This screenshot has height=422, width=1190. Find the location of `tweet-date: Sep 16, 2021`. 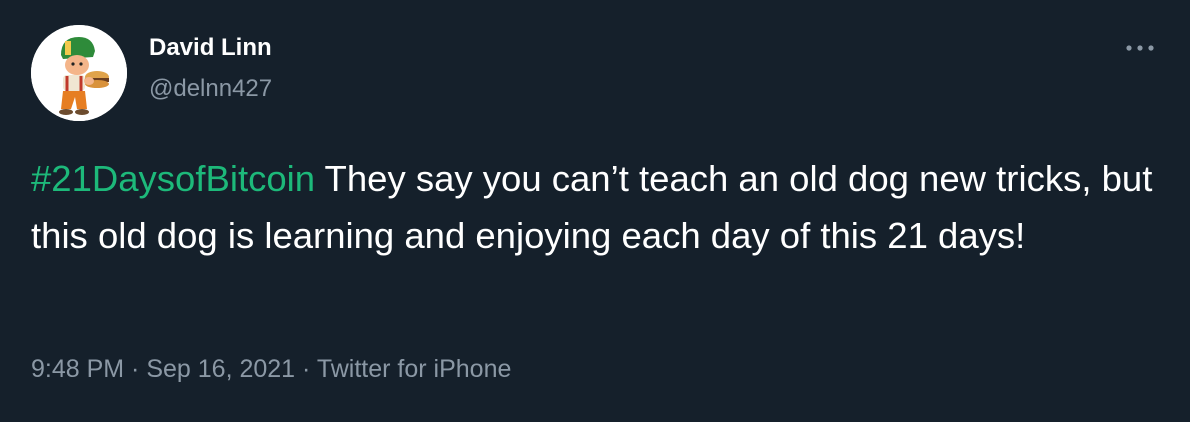

tweet-date: Sep 16, 2021 is located at coordinates (220, 369).